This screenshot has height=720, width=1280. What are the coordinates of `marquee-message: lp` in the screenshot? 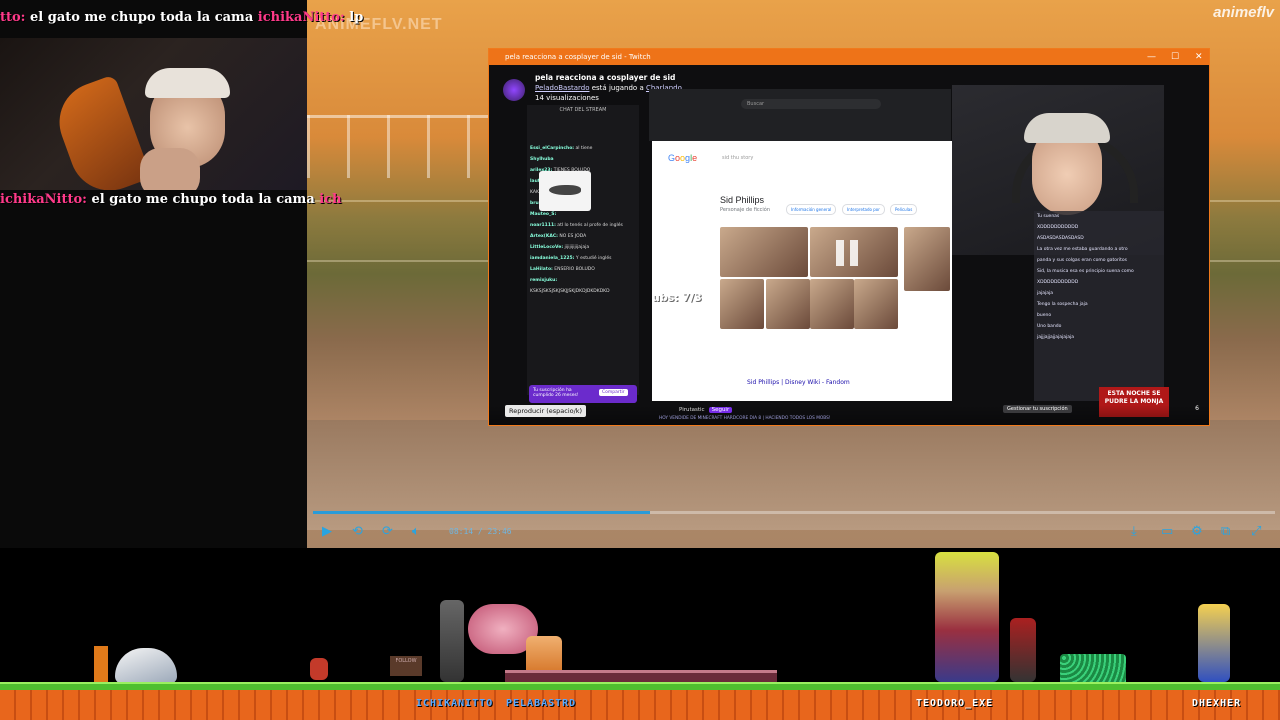 It's located at (354, 17).